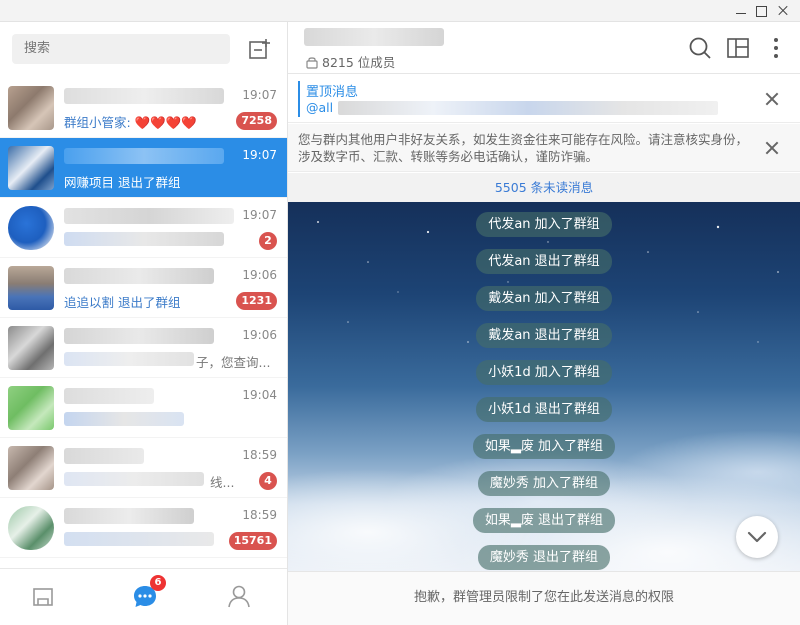 The height and width of the screenshot is (625, 800). I want to click on chat-item: 19:07 2, so click(143, 228).